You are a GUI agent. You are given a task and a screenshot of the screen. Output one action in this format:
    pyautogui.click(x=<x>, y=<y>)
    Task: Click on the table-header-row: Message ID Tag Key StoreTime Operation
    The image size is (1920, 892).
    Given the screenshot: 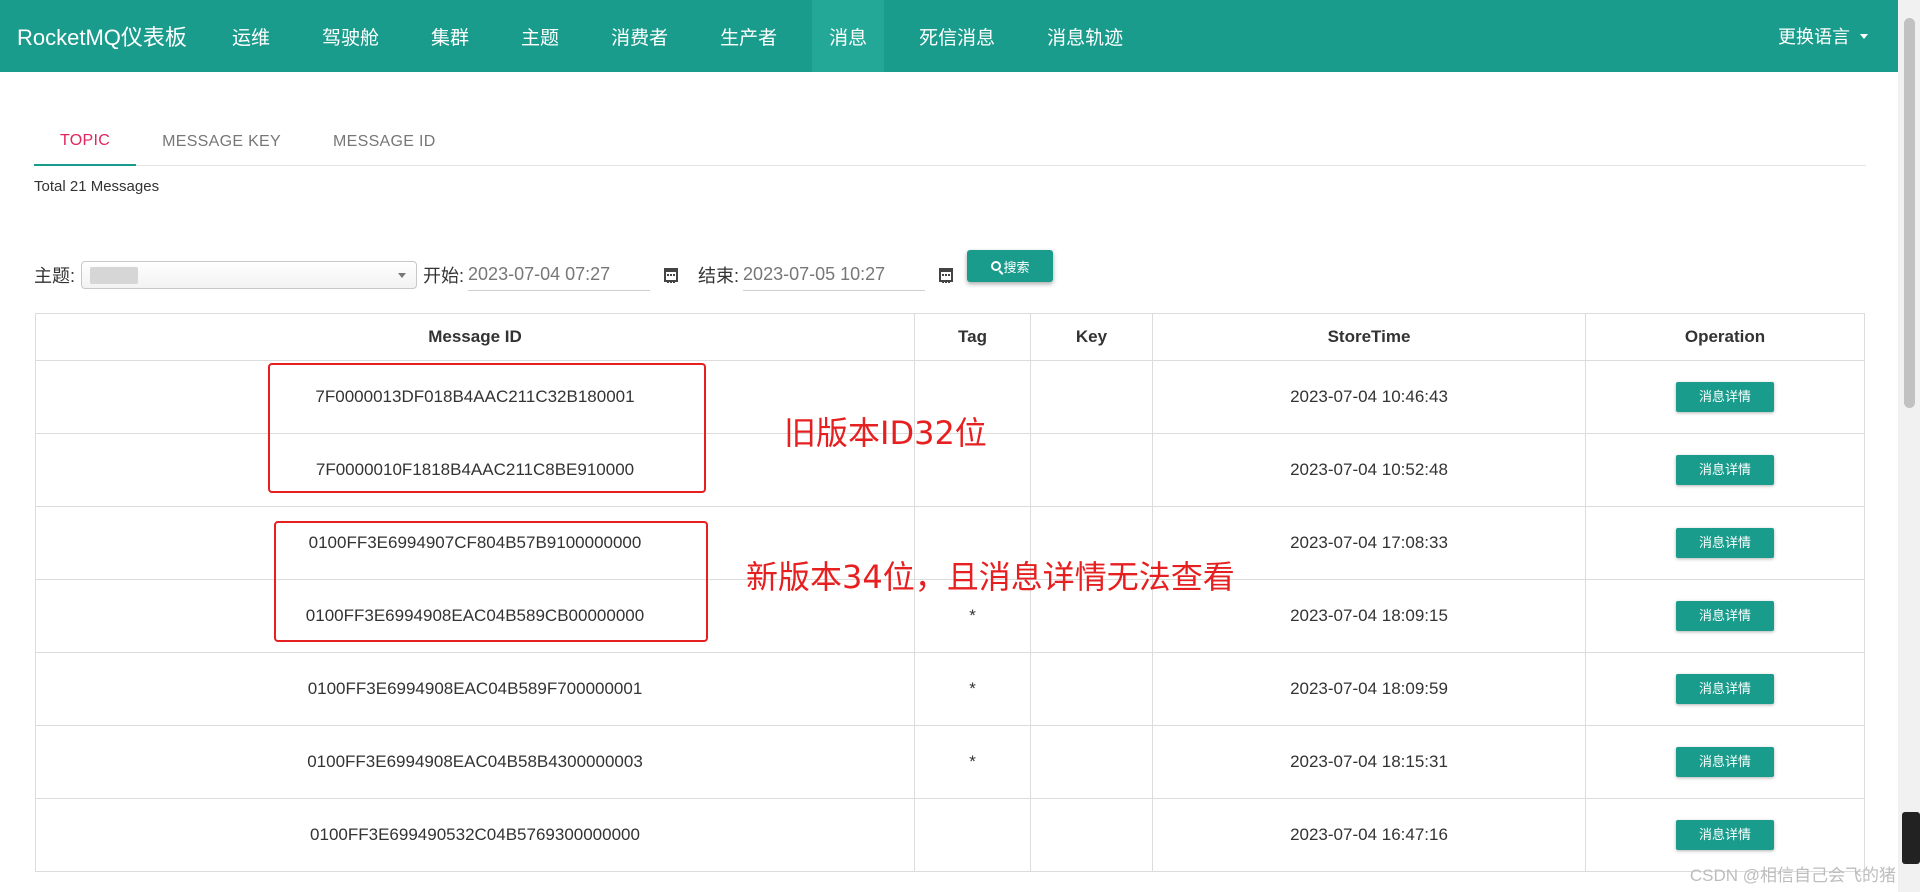 What is the action you would take?
    pyautogui.click(x=950, y=337)
    